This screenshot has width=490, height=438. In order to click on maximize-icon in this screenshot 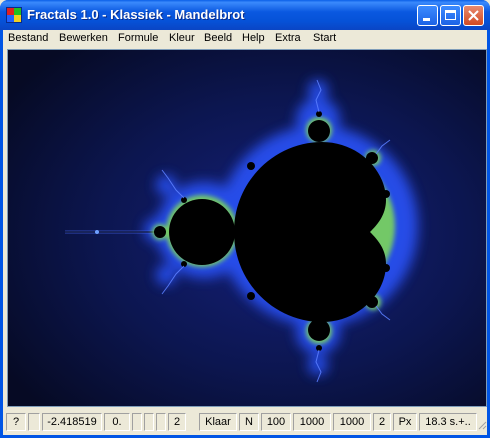, I will do `click(450, 15)`.